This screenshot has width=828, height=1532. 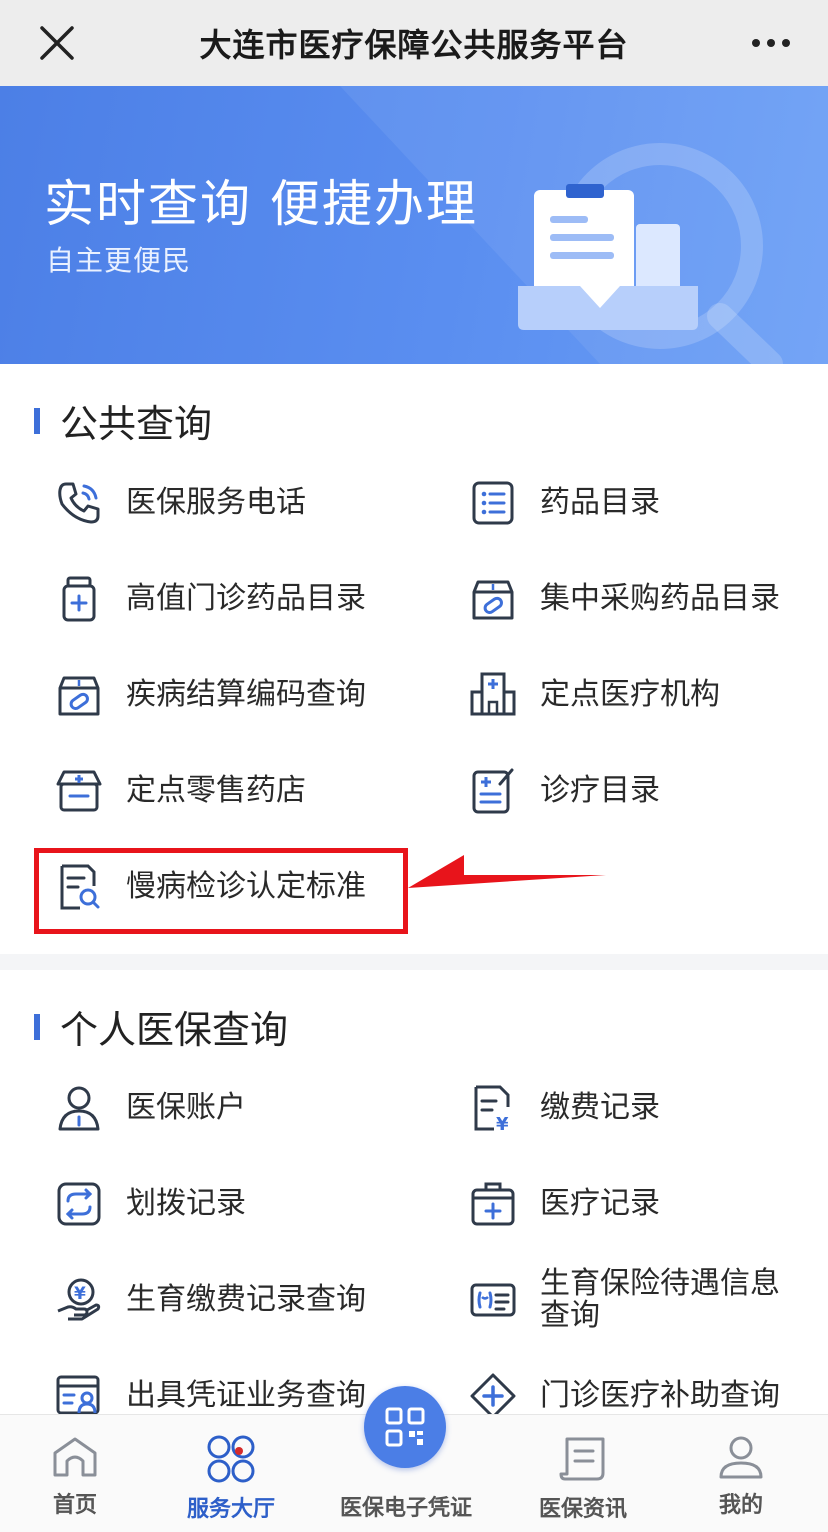 I want to click on pill-box-icon, so click(x=493, y=600).